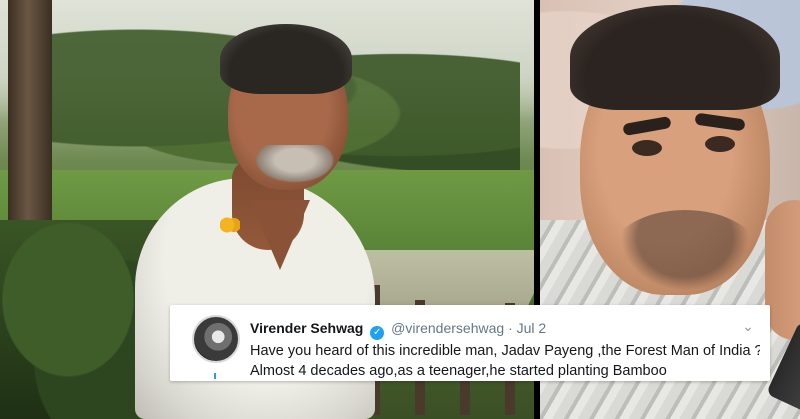 This screenshot has height=419, width=800. What do you see at coordinates (230, 225) in the screenshot?
I see `butterfly-icon` at bounding box center [230, 225].